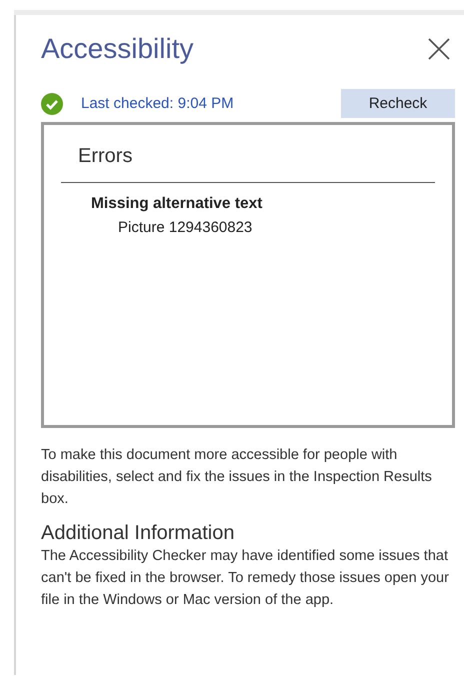 This screenshot has height=677, width=464. Describe the element at coordinates (245, 578) in the screenshot. I see `info-text: The Accessibility Checker may have identified some issues that can't be fixed in the browser. To remedy those issues open your file in the Windows or Mac version of the app.` at that location.